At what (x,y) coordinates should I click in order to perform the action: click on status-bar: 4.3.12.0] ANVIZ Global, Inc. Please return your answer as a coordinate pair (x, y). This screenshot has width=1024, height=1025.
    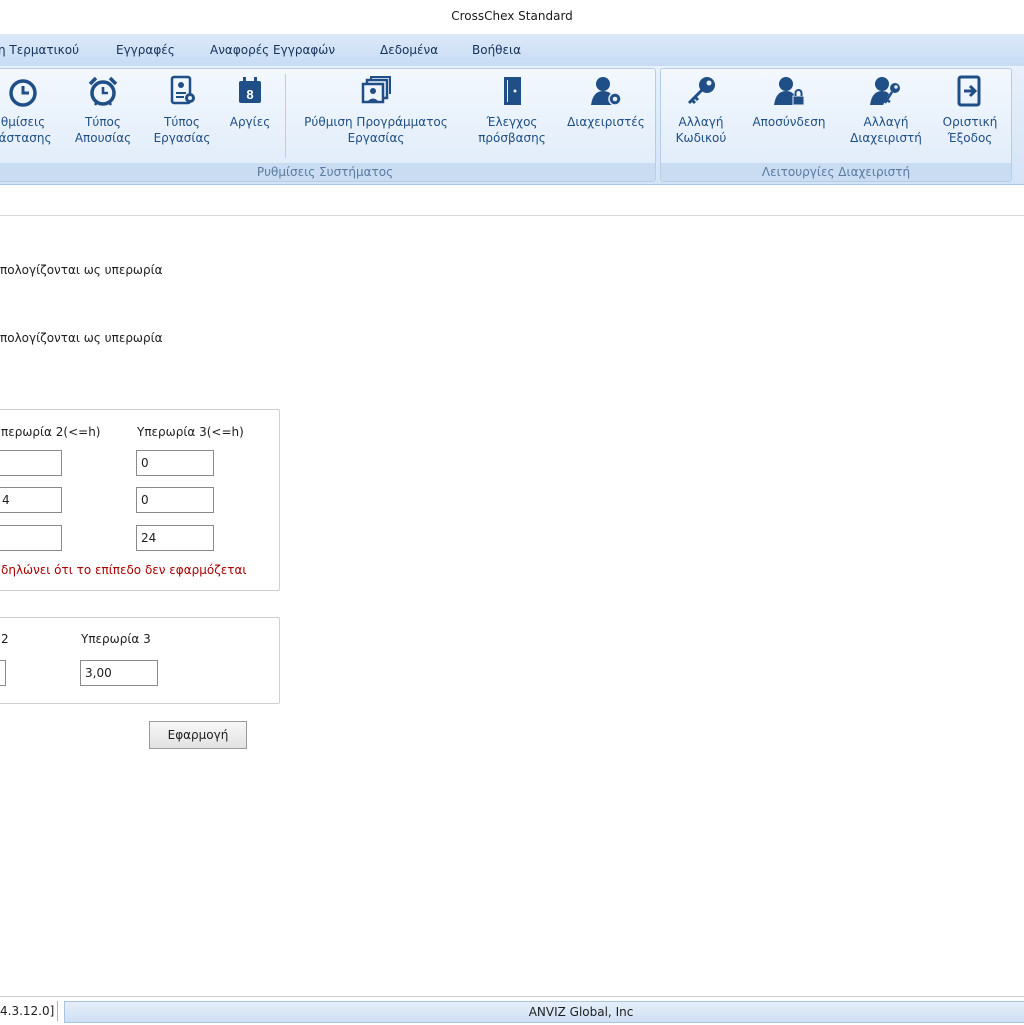
    Looking at the image, I should click on (512, 1010).